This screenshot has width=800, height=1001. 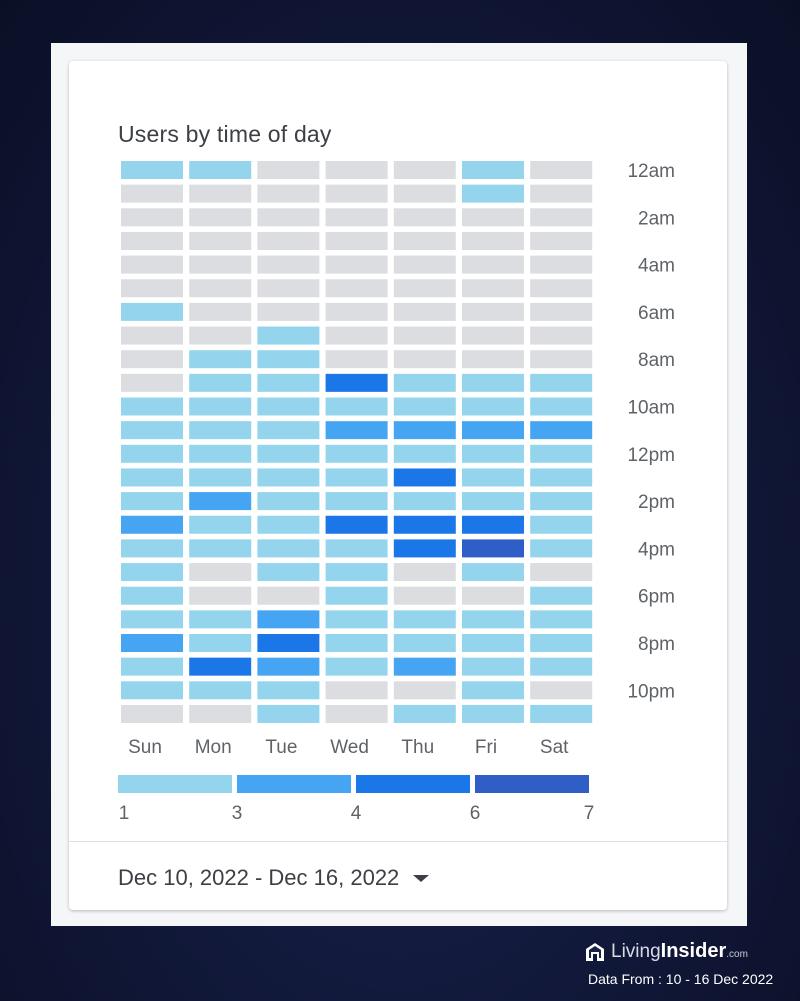 What do you see at coordinates (561, 217) in the screenshot?
I see `heatmap-cell-sat-2am` at bounding box center [561, 217].